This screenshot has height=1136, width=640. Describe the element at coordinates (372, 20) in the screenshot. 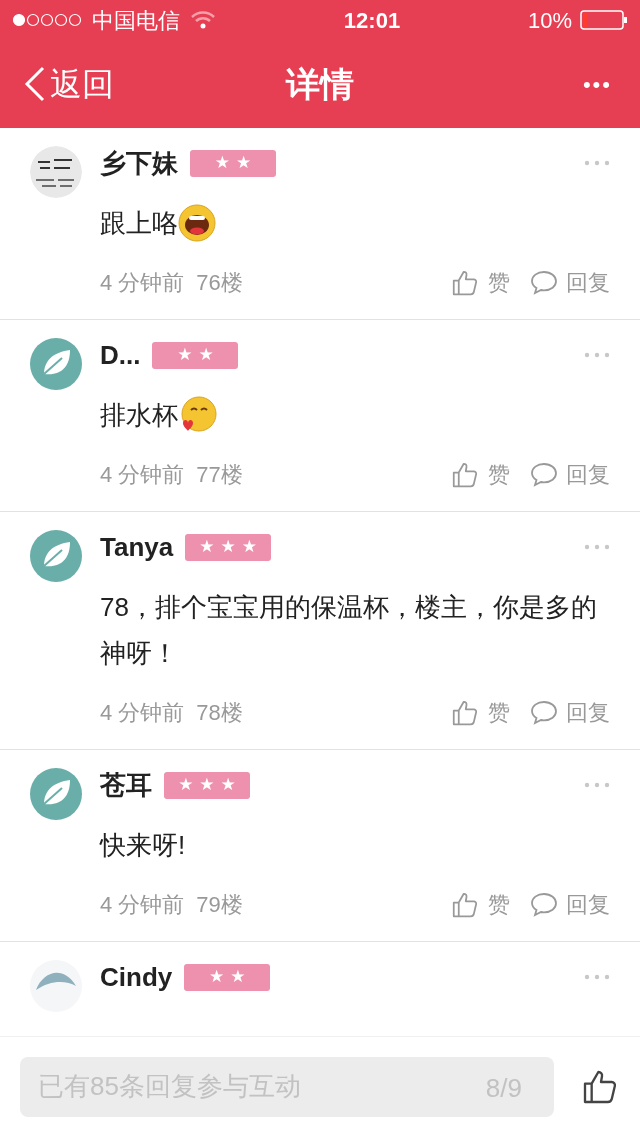

I see `clock-time: 12:01` at that location.